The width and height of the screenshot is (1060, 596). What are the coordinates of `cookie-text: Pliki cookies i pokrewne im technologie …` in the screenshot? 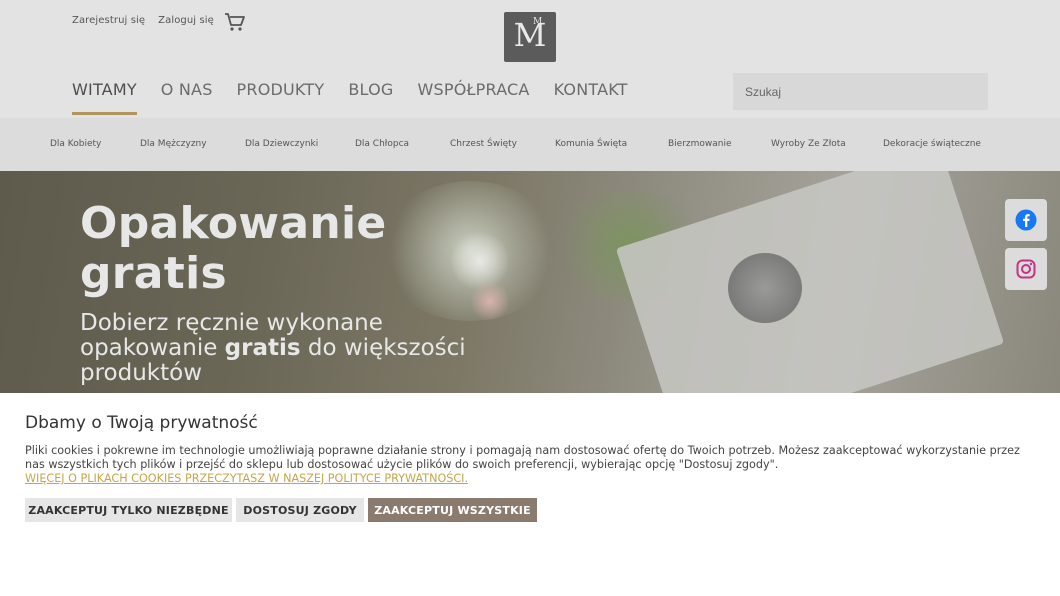 It's located at (522, 457).